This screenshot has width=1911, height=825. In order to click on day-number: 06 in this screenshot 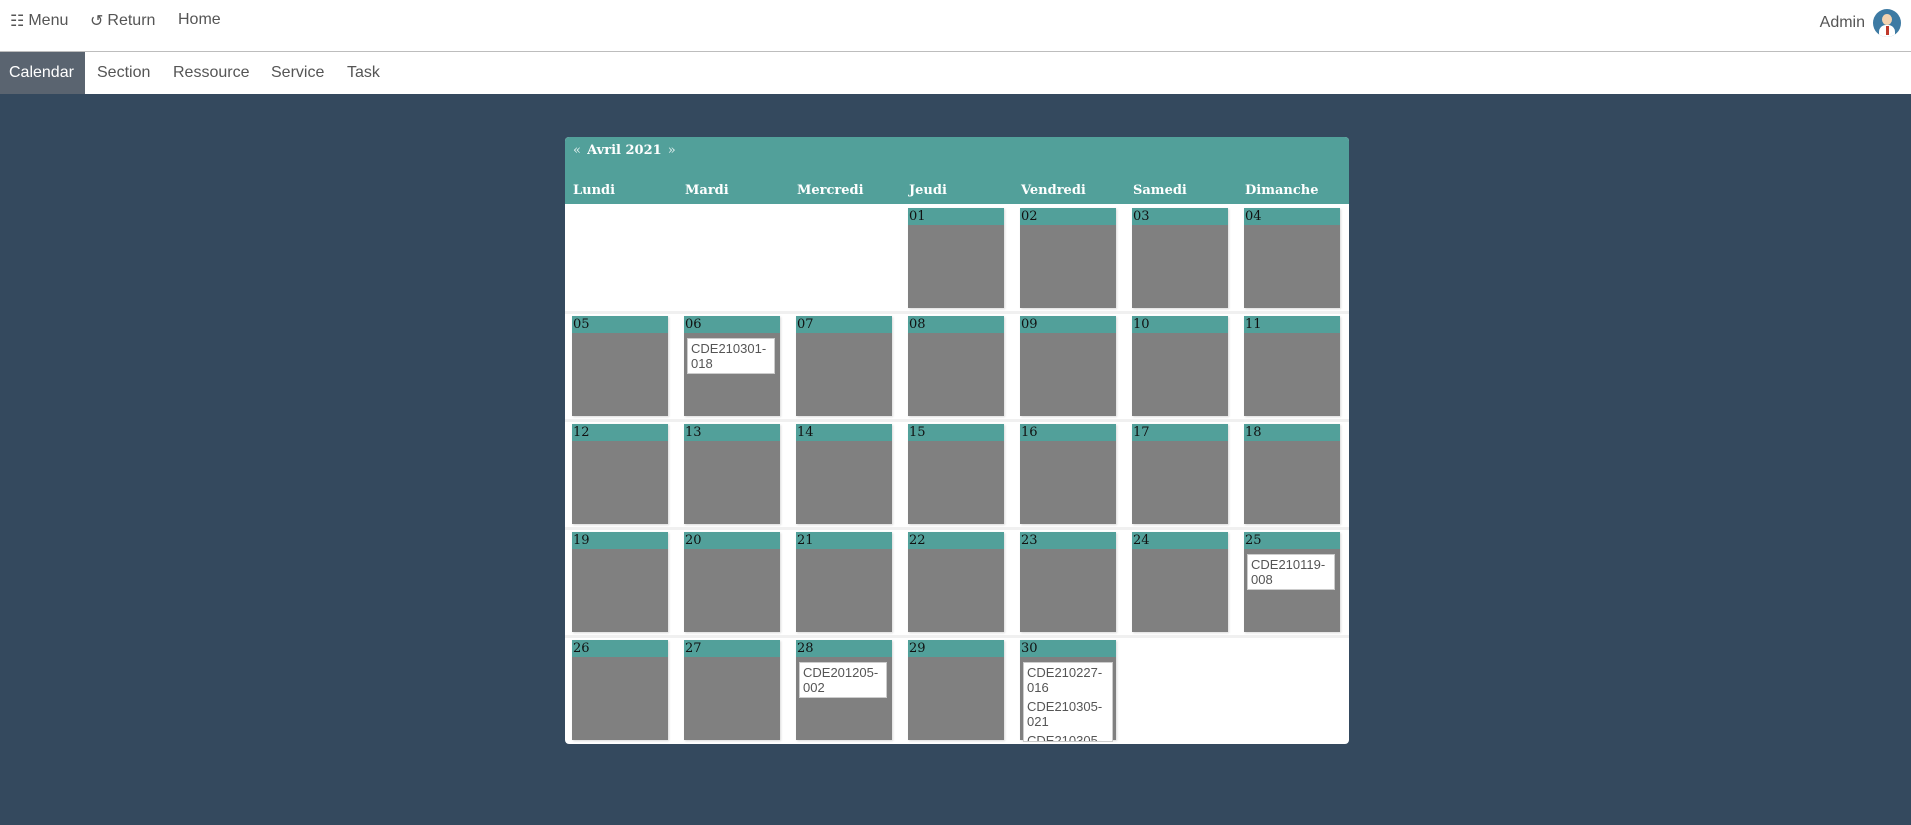, I will do `click(732, 324)`.